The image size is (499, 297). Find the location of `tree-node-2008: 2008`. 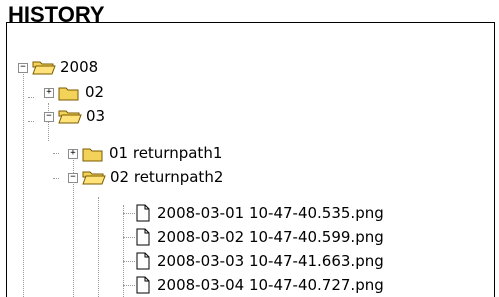

tree-node-2008: 2008 is located at coordinates (250, 67).